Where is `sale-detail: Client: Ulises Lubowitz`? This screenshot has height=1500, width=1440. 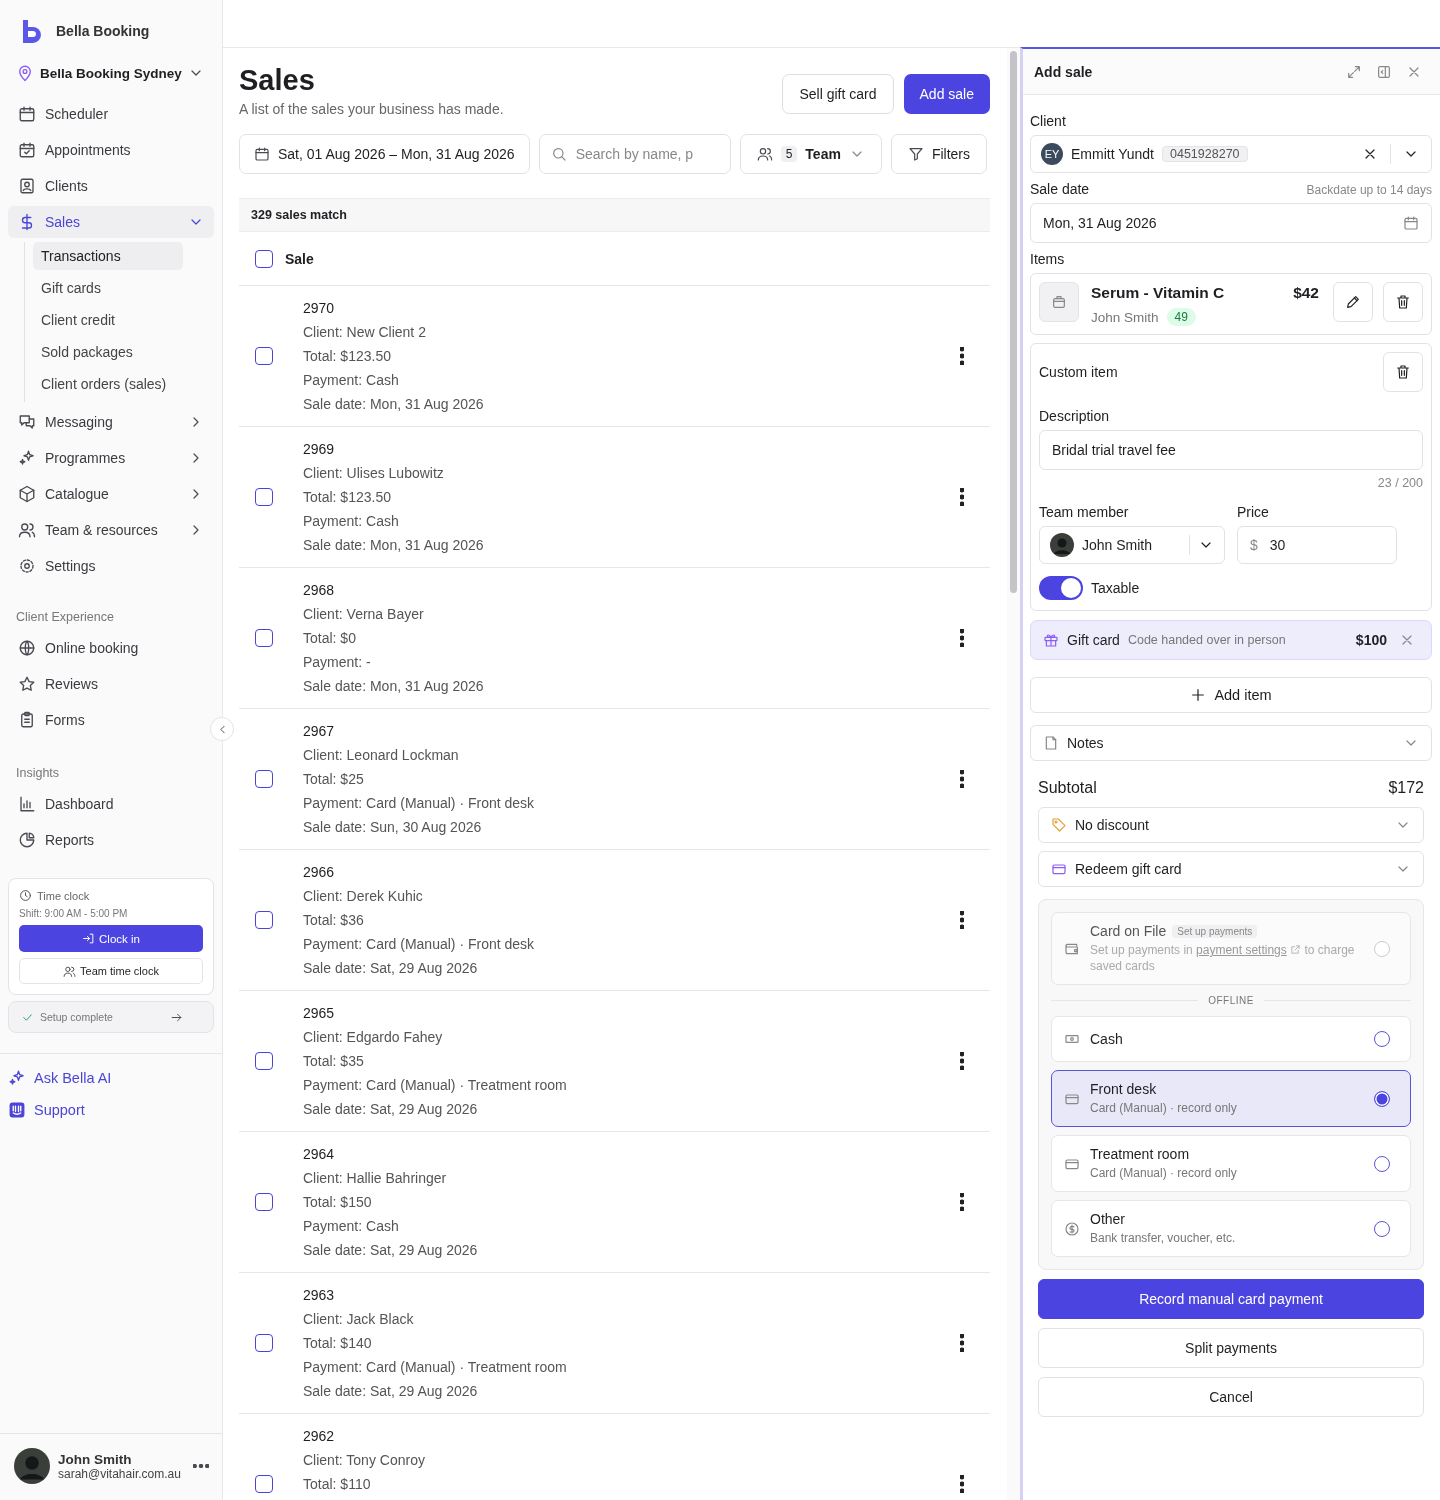
sale-detail: Client: Ulises Lubowitz is located at coordinates (374, 473).